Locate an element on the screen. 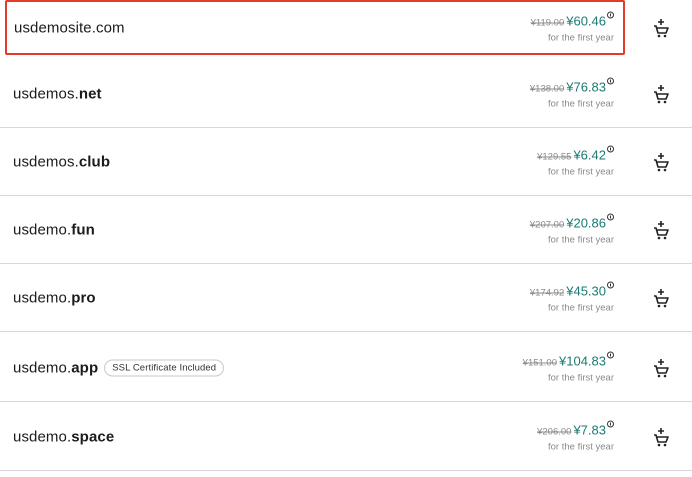 Image resolution: width=692 pixels, height=477 pixels. domain-label: usdemosite is located at coordinates (53, 27).